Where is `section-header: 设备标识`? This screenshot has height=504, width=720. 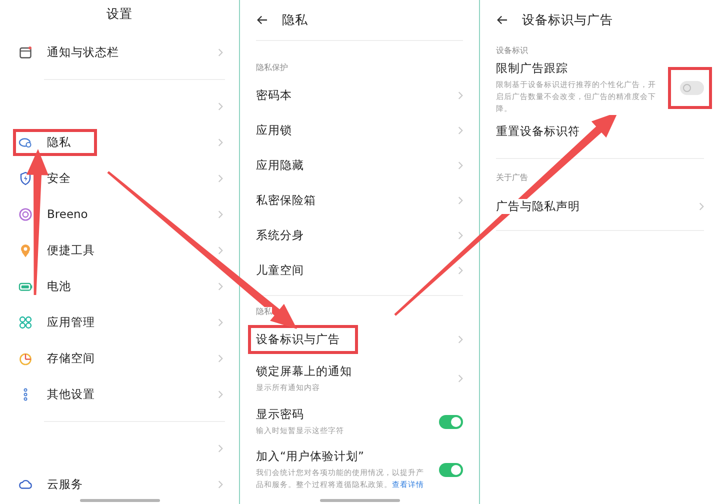 section-header: 设备标识 is located at coordinates (512, 50).